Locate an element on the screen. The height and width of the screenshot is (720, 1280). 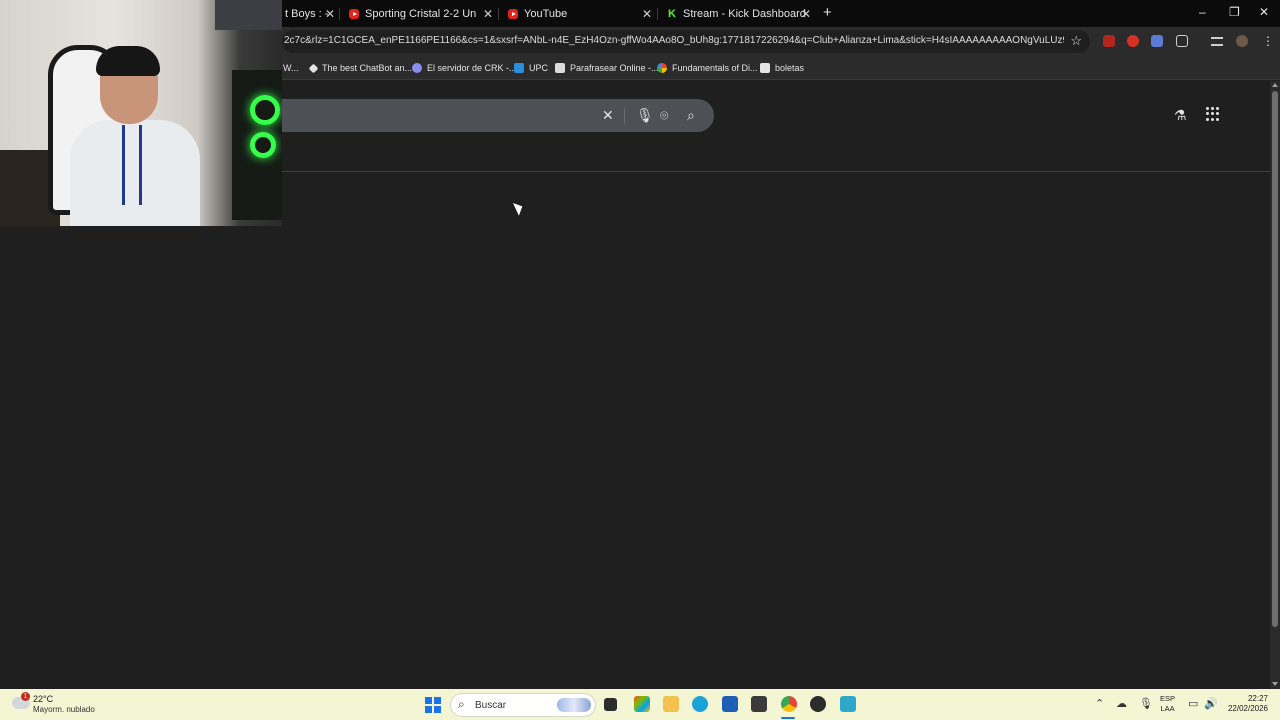
bookmark-star-icon: ☆ is located at coordinates (1076, 41).